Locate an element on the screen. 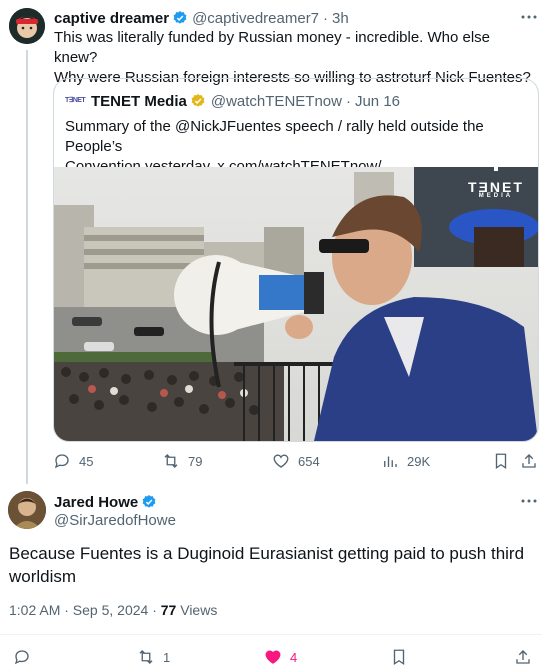  display-name: Jared Howe is located at coordinates (96, 502).